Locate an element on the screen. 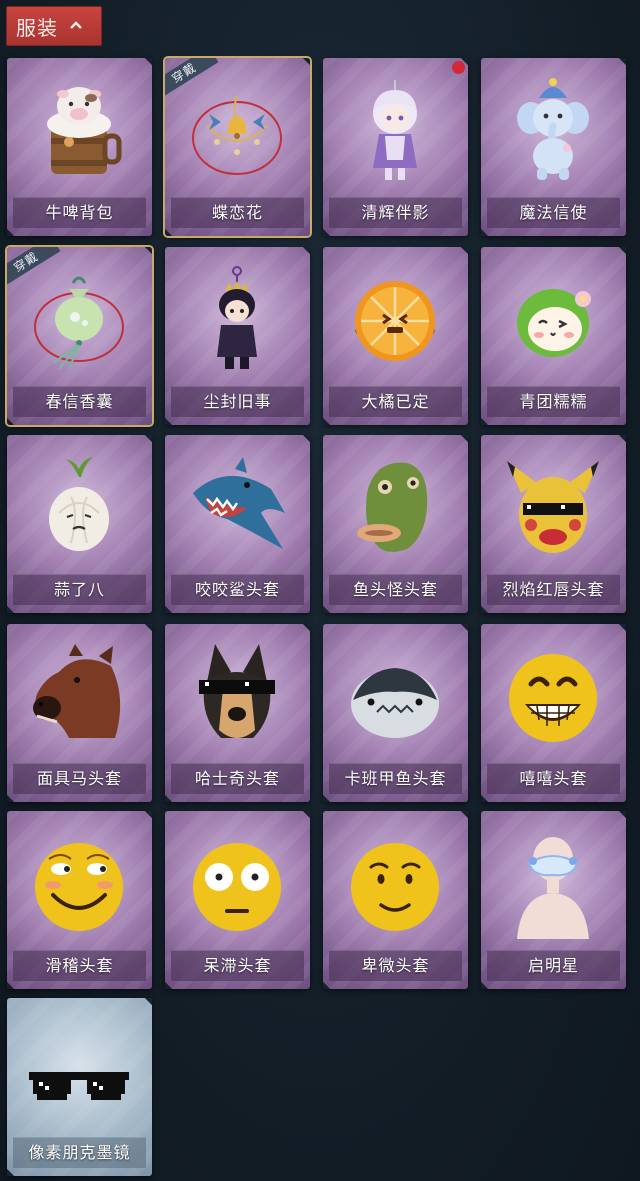 This screenshot has width=640, height=1181. item-card: 哈士奇头套 is located at coordinates (237, 713).